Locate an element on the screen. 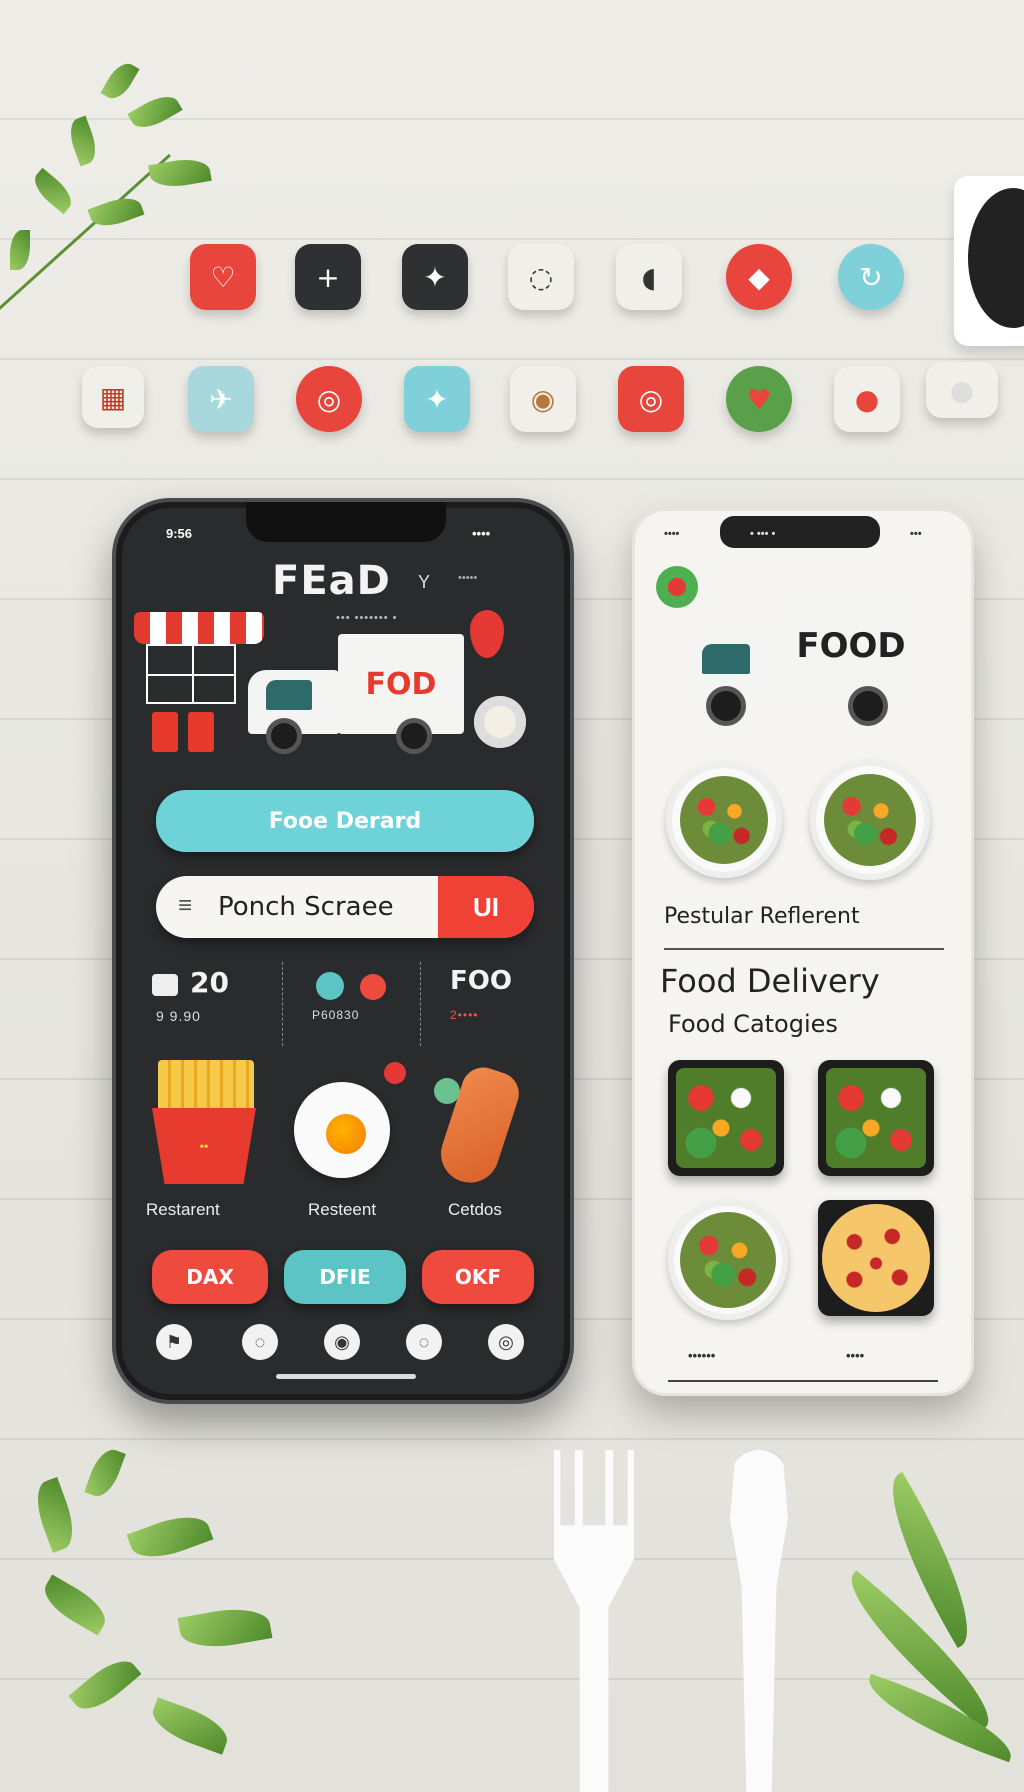 This screenshot has height=1792, width=1024. plant-bottom-right is located at coordinates (912, 1626).